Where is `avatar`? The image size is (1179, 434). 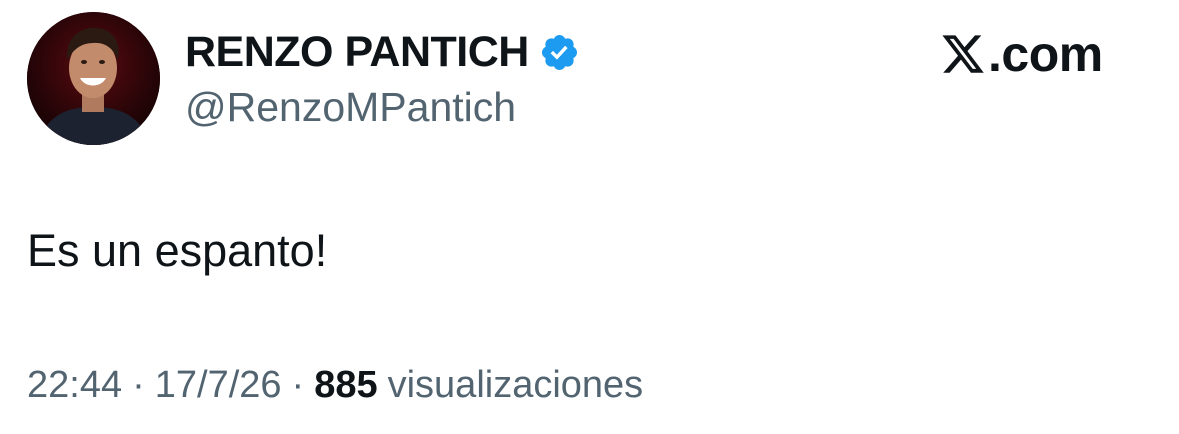 avatar is located at coordinates (93, 78).